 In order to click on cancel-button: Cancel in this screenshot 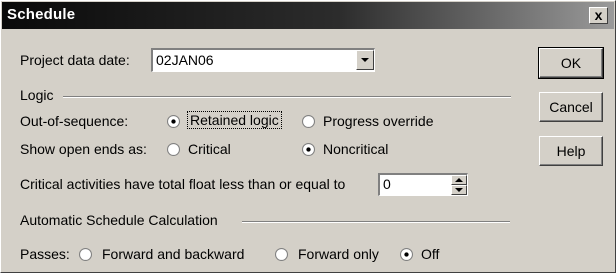, I will do `click(571, 107)`.